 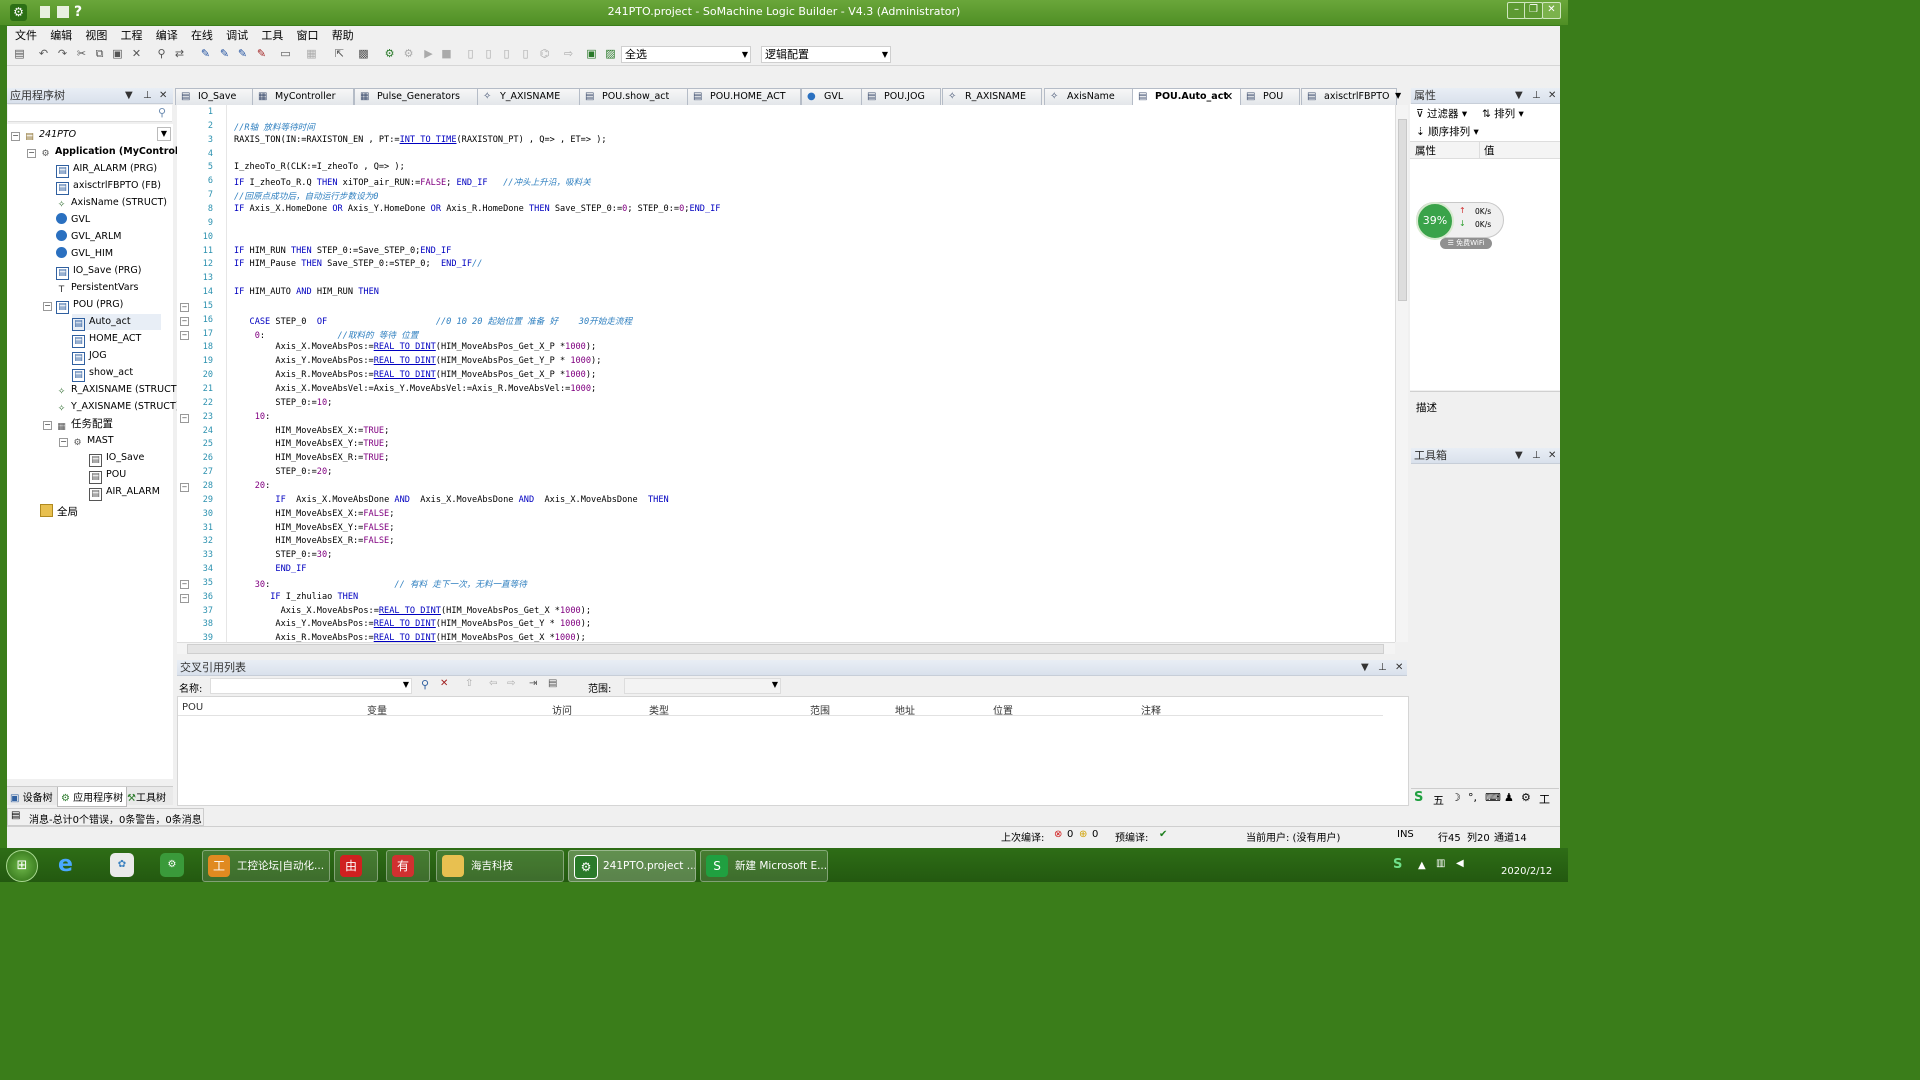 What do you see at coordinates (116, 458) in the screenshot?
I see `tree-item-task-io-save: ▤ IO_Save` at bounding box center [116, 458].